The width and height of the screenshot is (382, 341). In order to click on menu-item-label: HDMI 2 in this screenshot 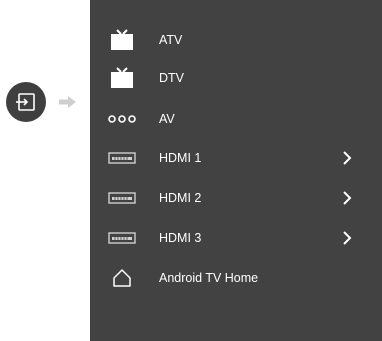, I will do `click(180, 198)`.